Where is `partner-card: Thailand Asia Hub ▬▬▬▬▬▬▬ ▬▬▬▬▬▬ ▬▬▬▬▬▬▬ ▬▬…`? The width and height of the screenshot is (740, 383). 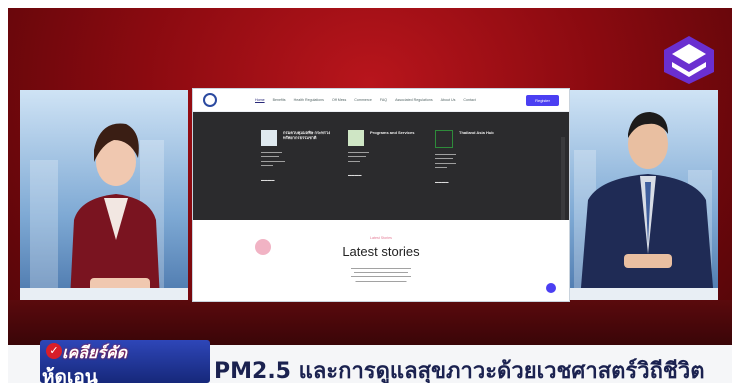
partner-card: Thailand Asia Hub ▬▬▬▬▬▬▬ ▬▬▬▬▬▬ ▬▬▬▬▬▬▬ ▬▬… is located at coordinates (475, 157).